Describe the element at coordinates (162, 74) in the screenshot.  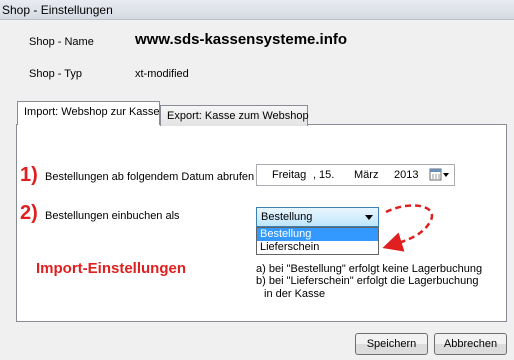
I see `shop-type-value: xt-modified` at that location.